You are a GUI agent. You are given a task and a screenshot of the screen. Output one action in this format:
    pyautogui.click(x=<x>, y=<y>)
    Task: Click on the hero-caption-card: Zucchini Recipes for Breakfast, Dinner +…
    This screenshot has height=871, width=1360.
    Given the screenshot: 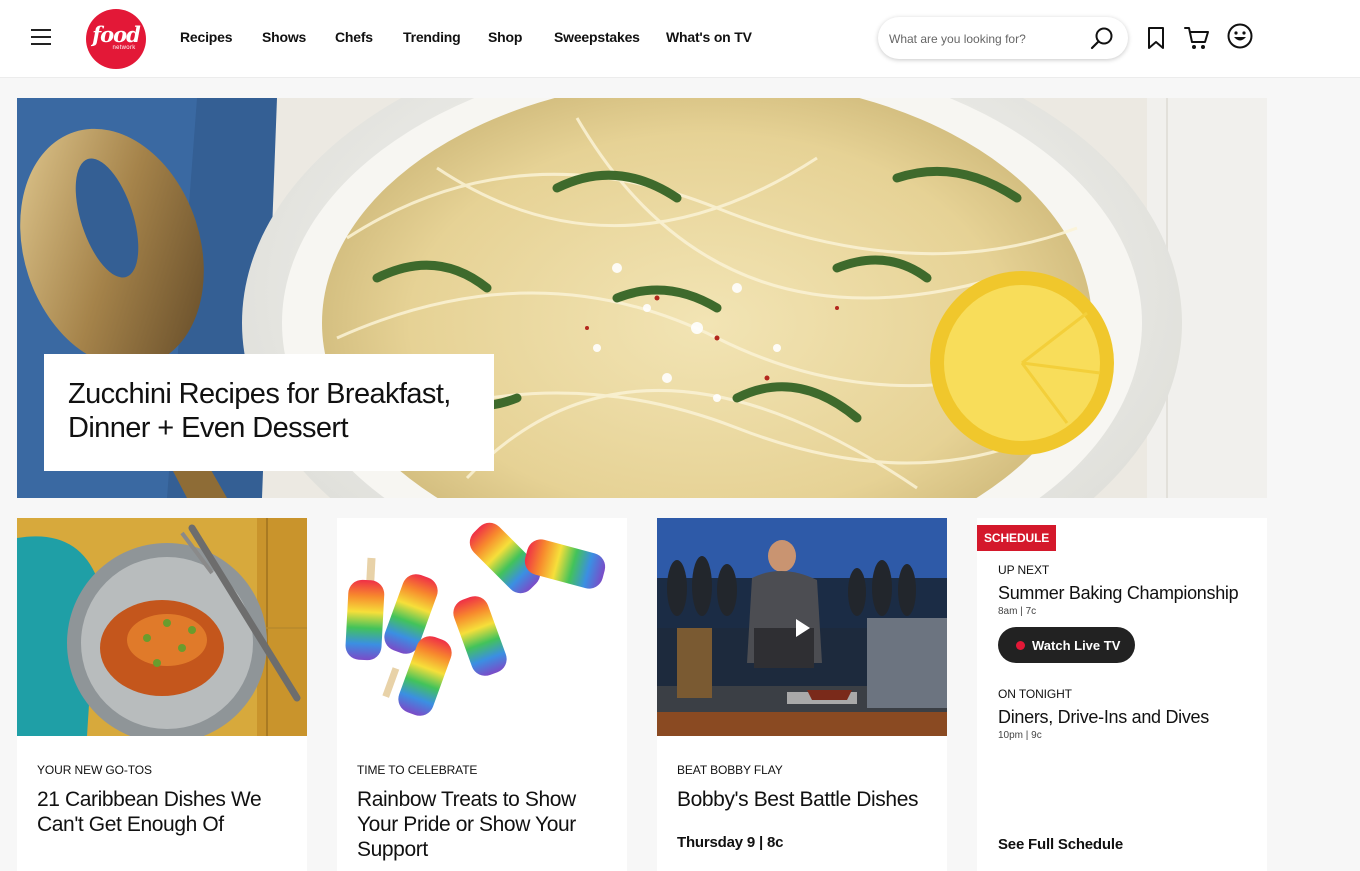 What is the action you would take?
    pyautogui.click(x=269, y=412)
    